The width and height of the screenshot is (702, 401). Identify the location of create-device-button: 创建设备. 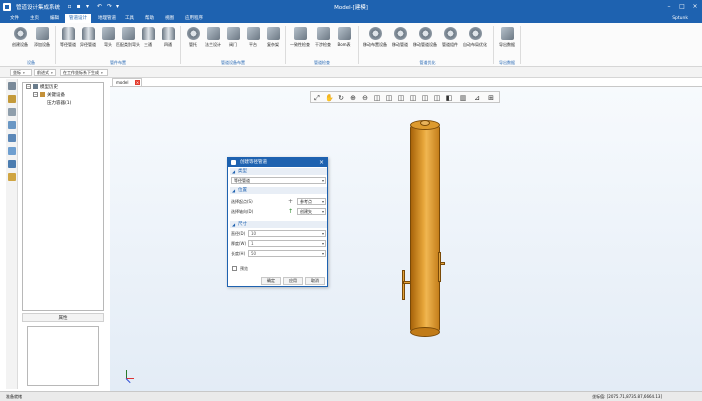
(20, 41).